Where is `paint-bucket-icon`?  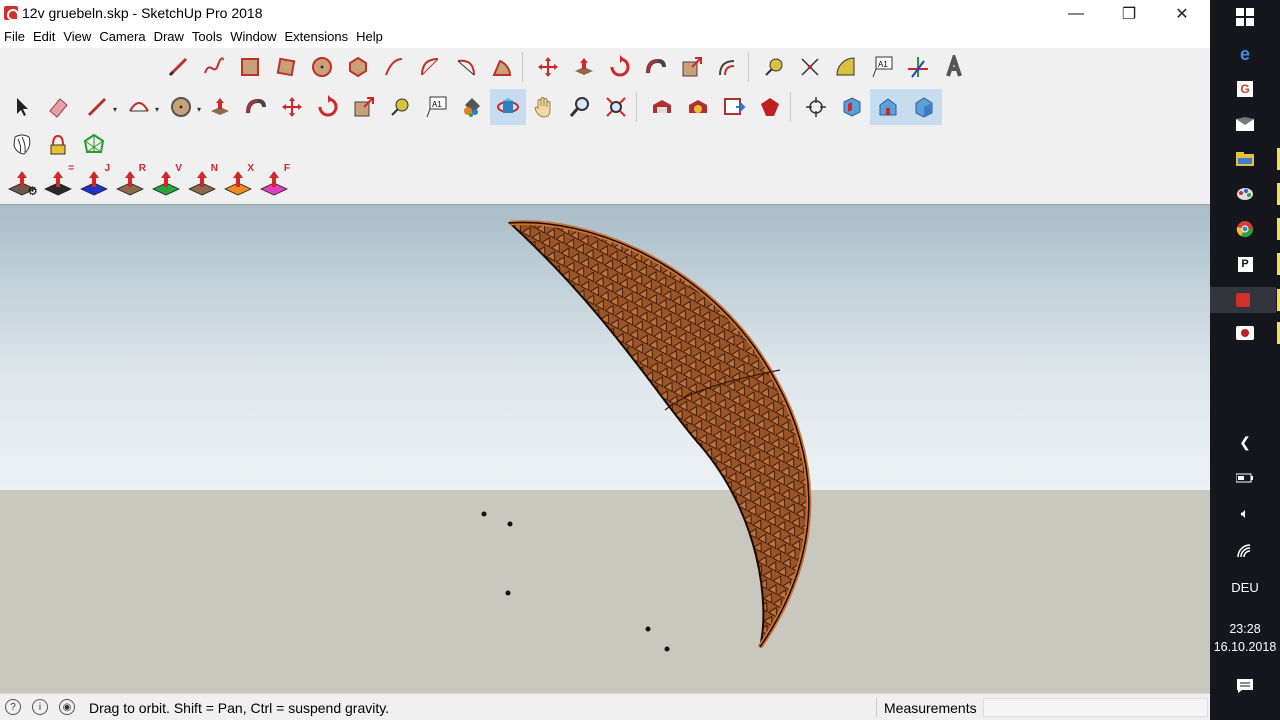
paint-bucket-icon is located at coordinates (472, 107).